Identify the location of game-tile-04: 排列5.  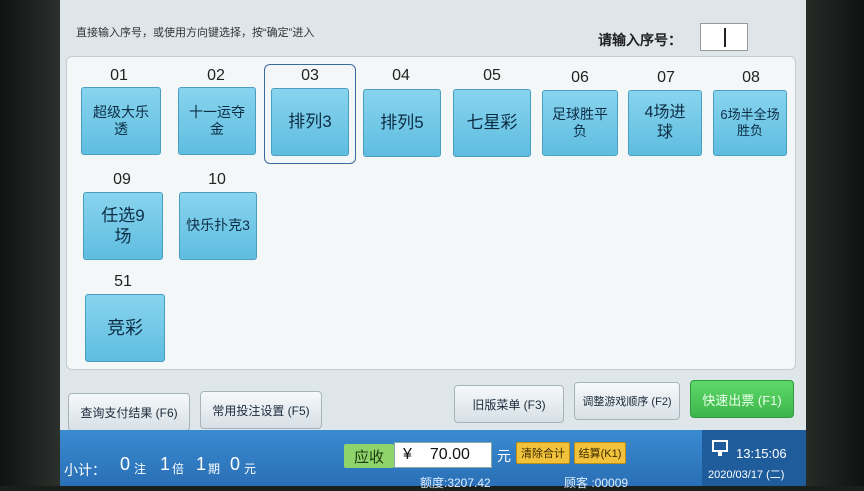
(402, 123).